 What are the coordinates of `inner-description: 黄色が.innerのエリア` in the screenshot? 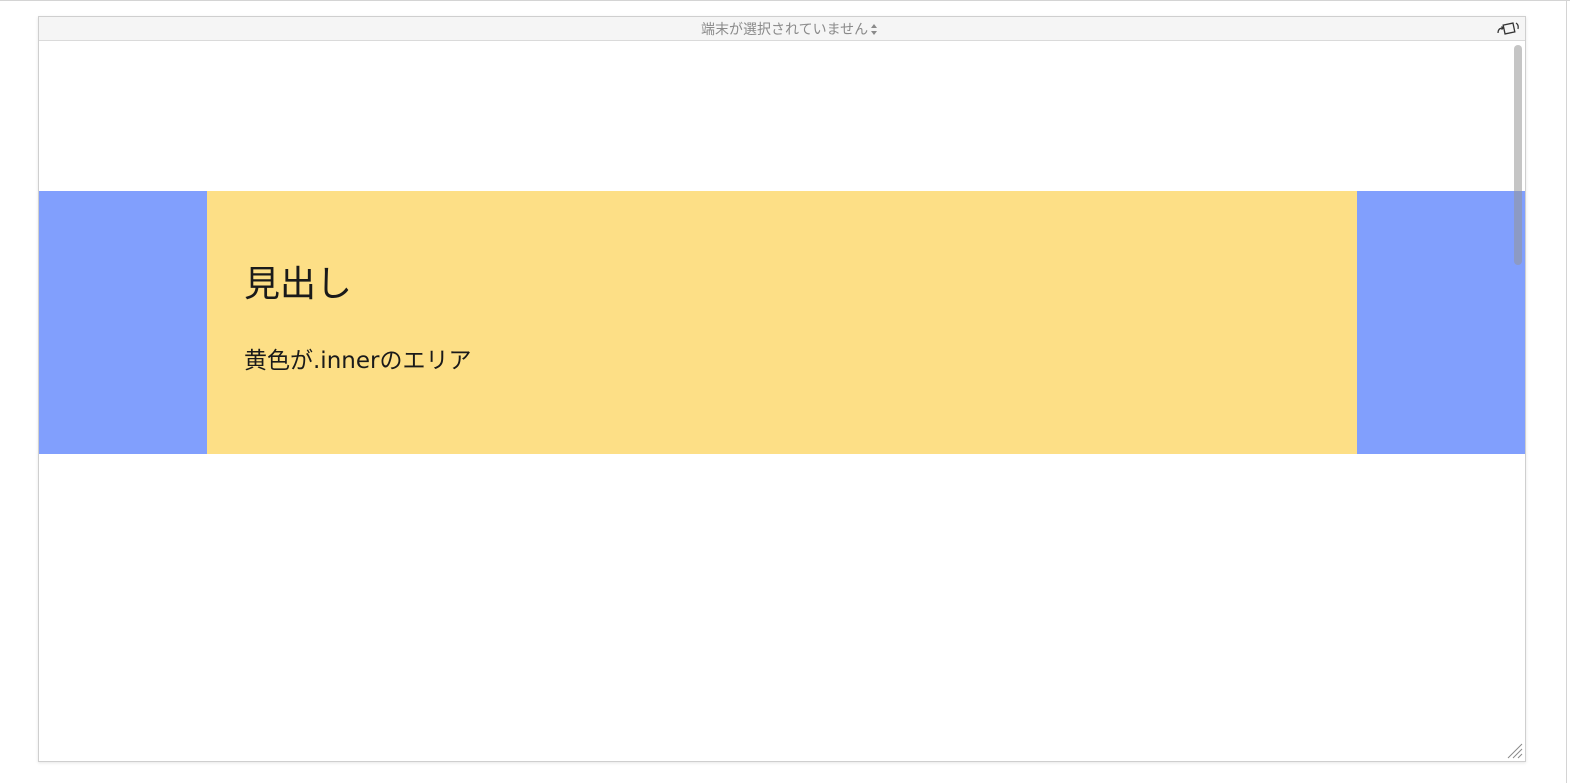 It's located at (358, 361).